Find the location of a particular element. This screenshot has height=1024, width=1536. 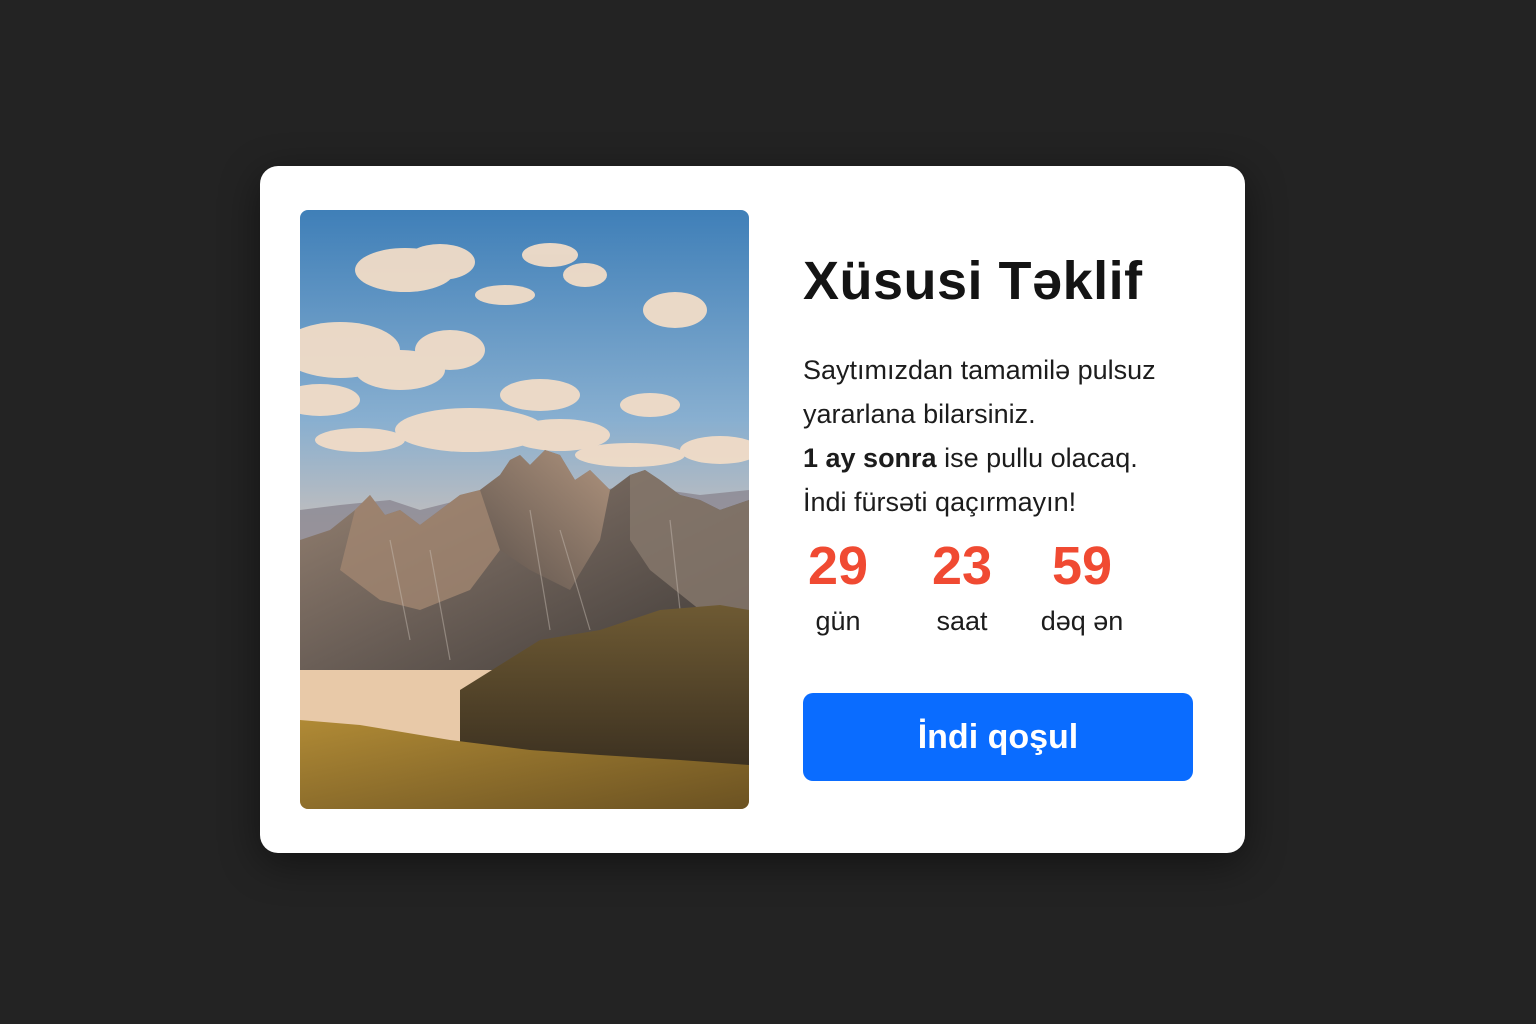

description-text: ise pullu olacaq. is located at coordinates (1037, 458).